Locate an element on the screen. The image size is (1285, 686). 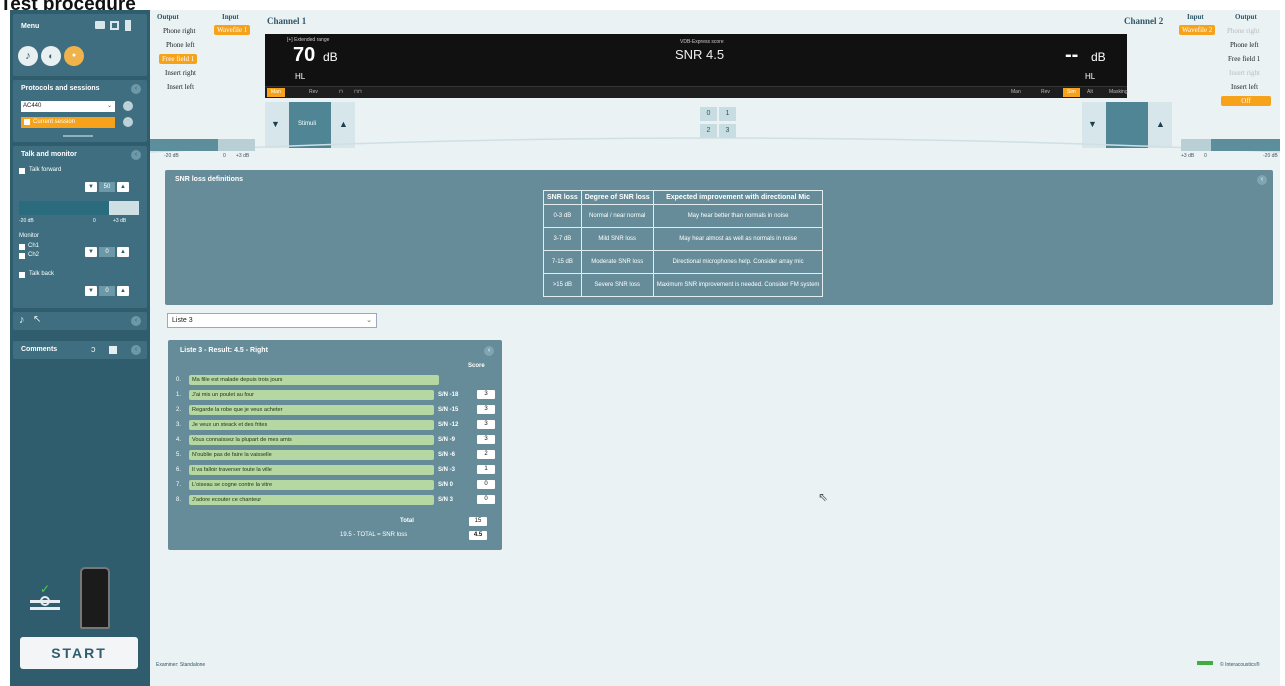
sim-button: Sim is located at coordinates (1071, 92).